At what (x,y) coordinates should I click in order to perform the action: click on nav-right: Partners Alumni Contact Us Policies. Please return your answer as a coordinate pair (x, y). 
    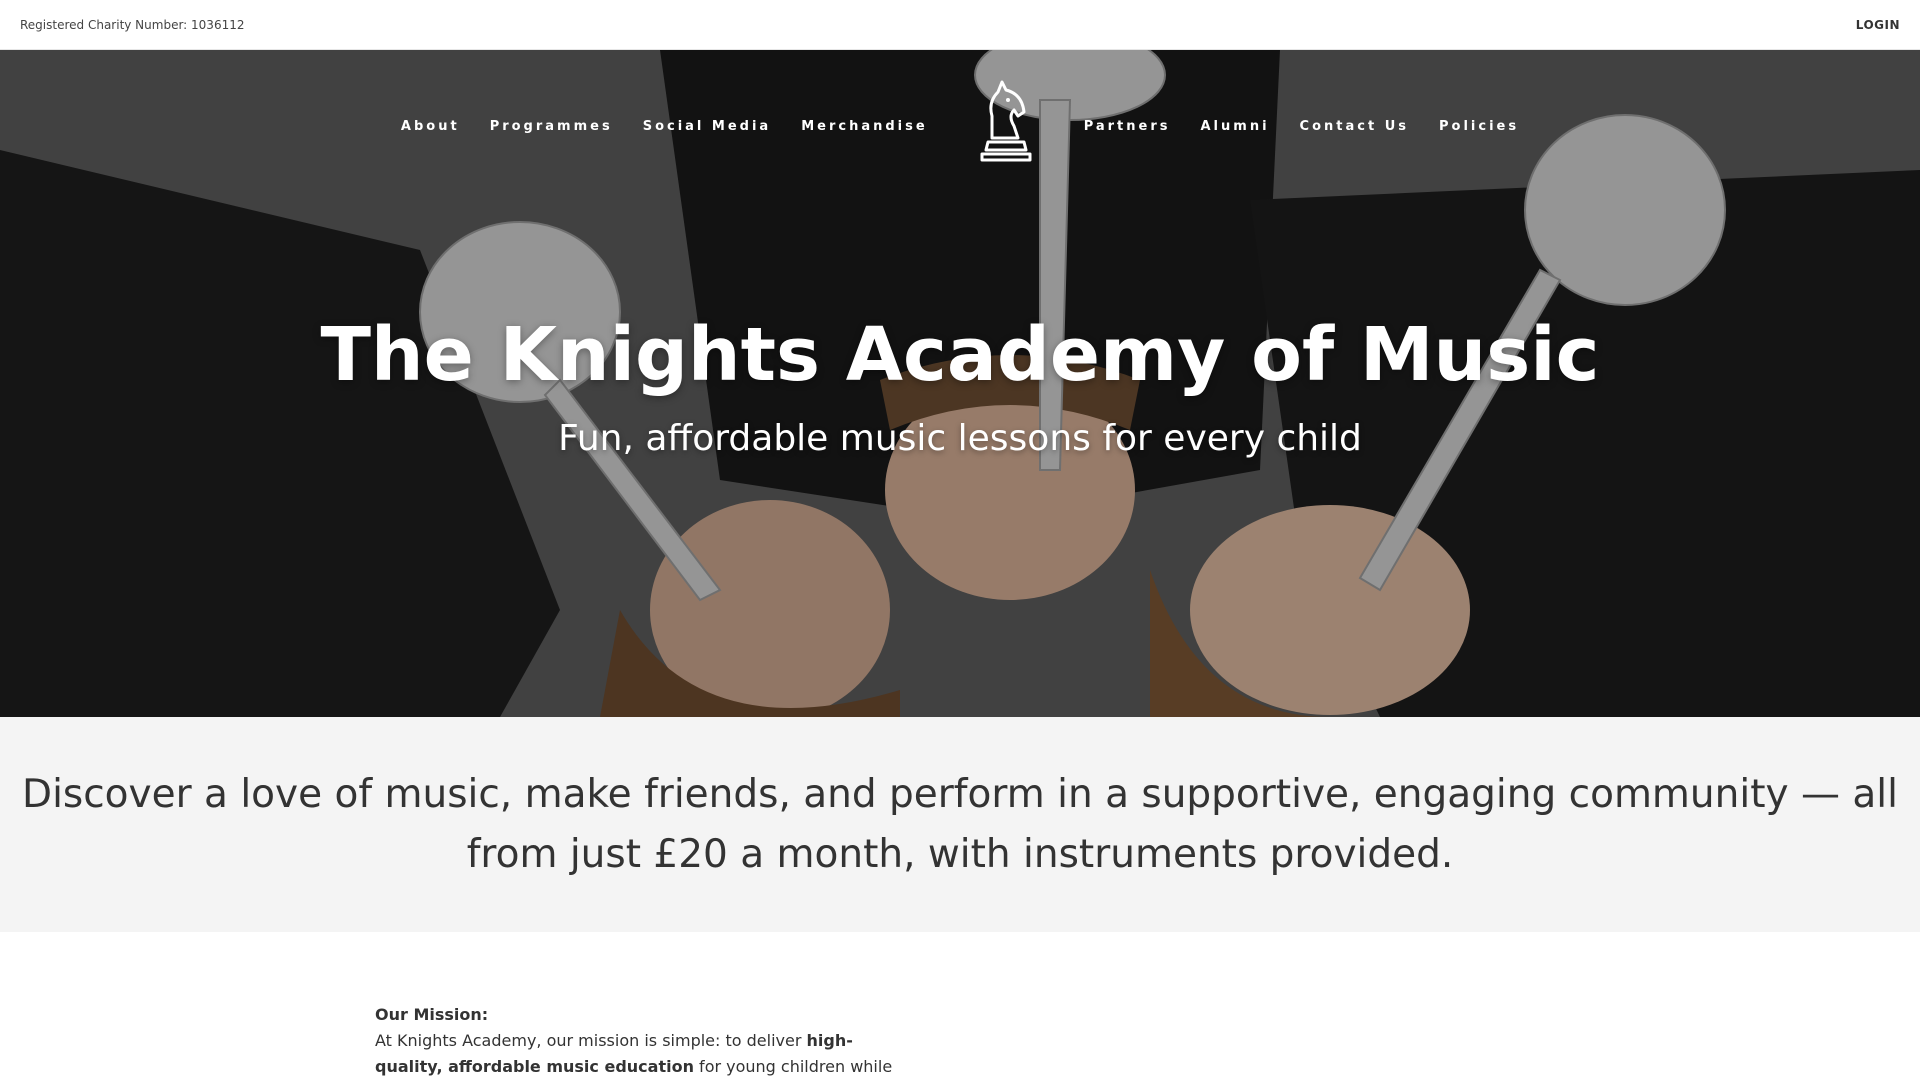
    Looking at the image, I should click on (1301, 126).